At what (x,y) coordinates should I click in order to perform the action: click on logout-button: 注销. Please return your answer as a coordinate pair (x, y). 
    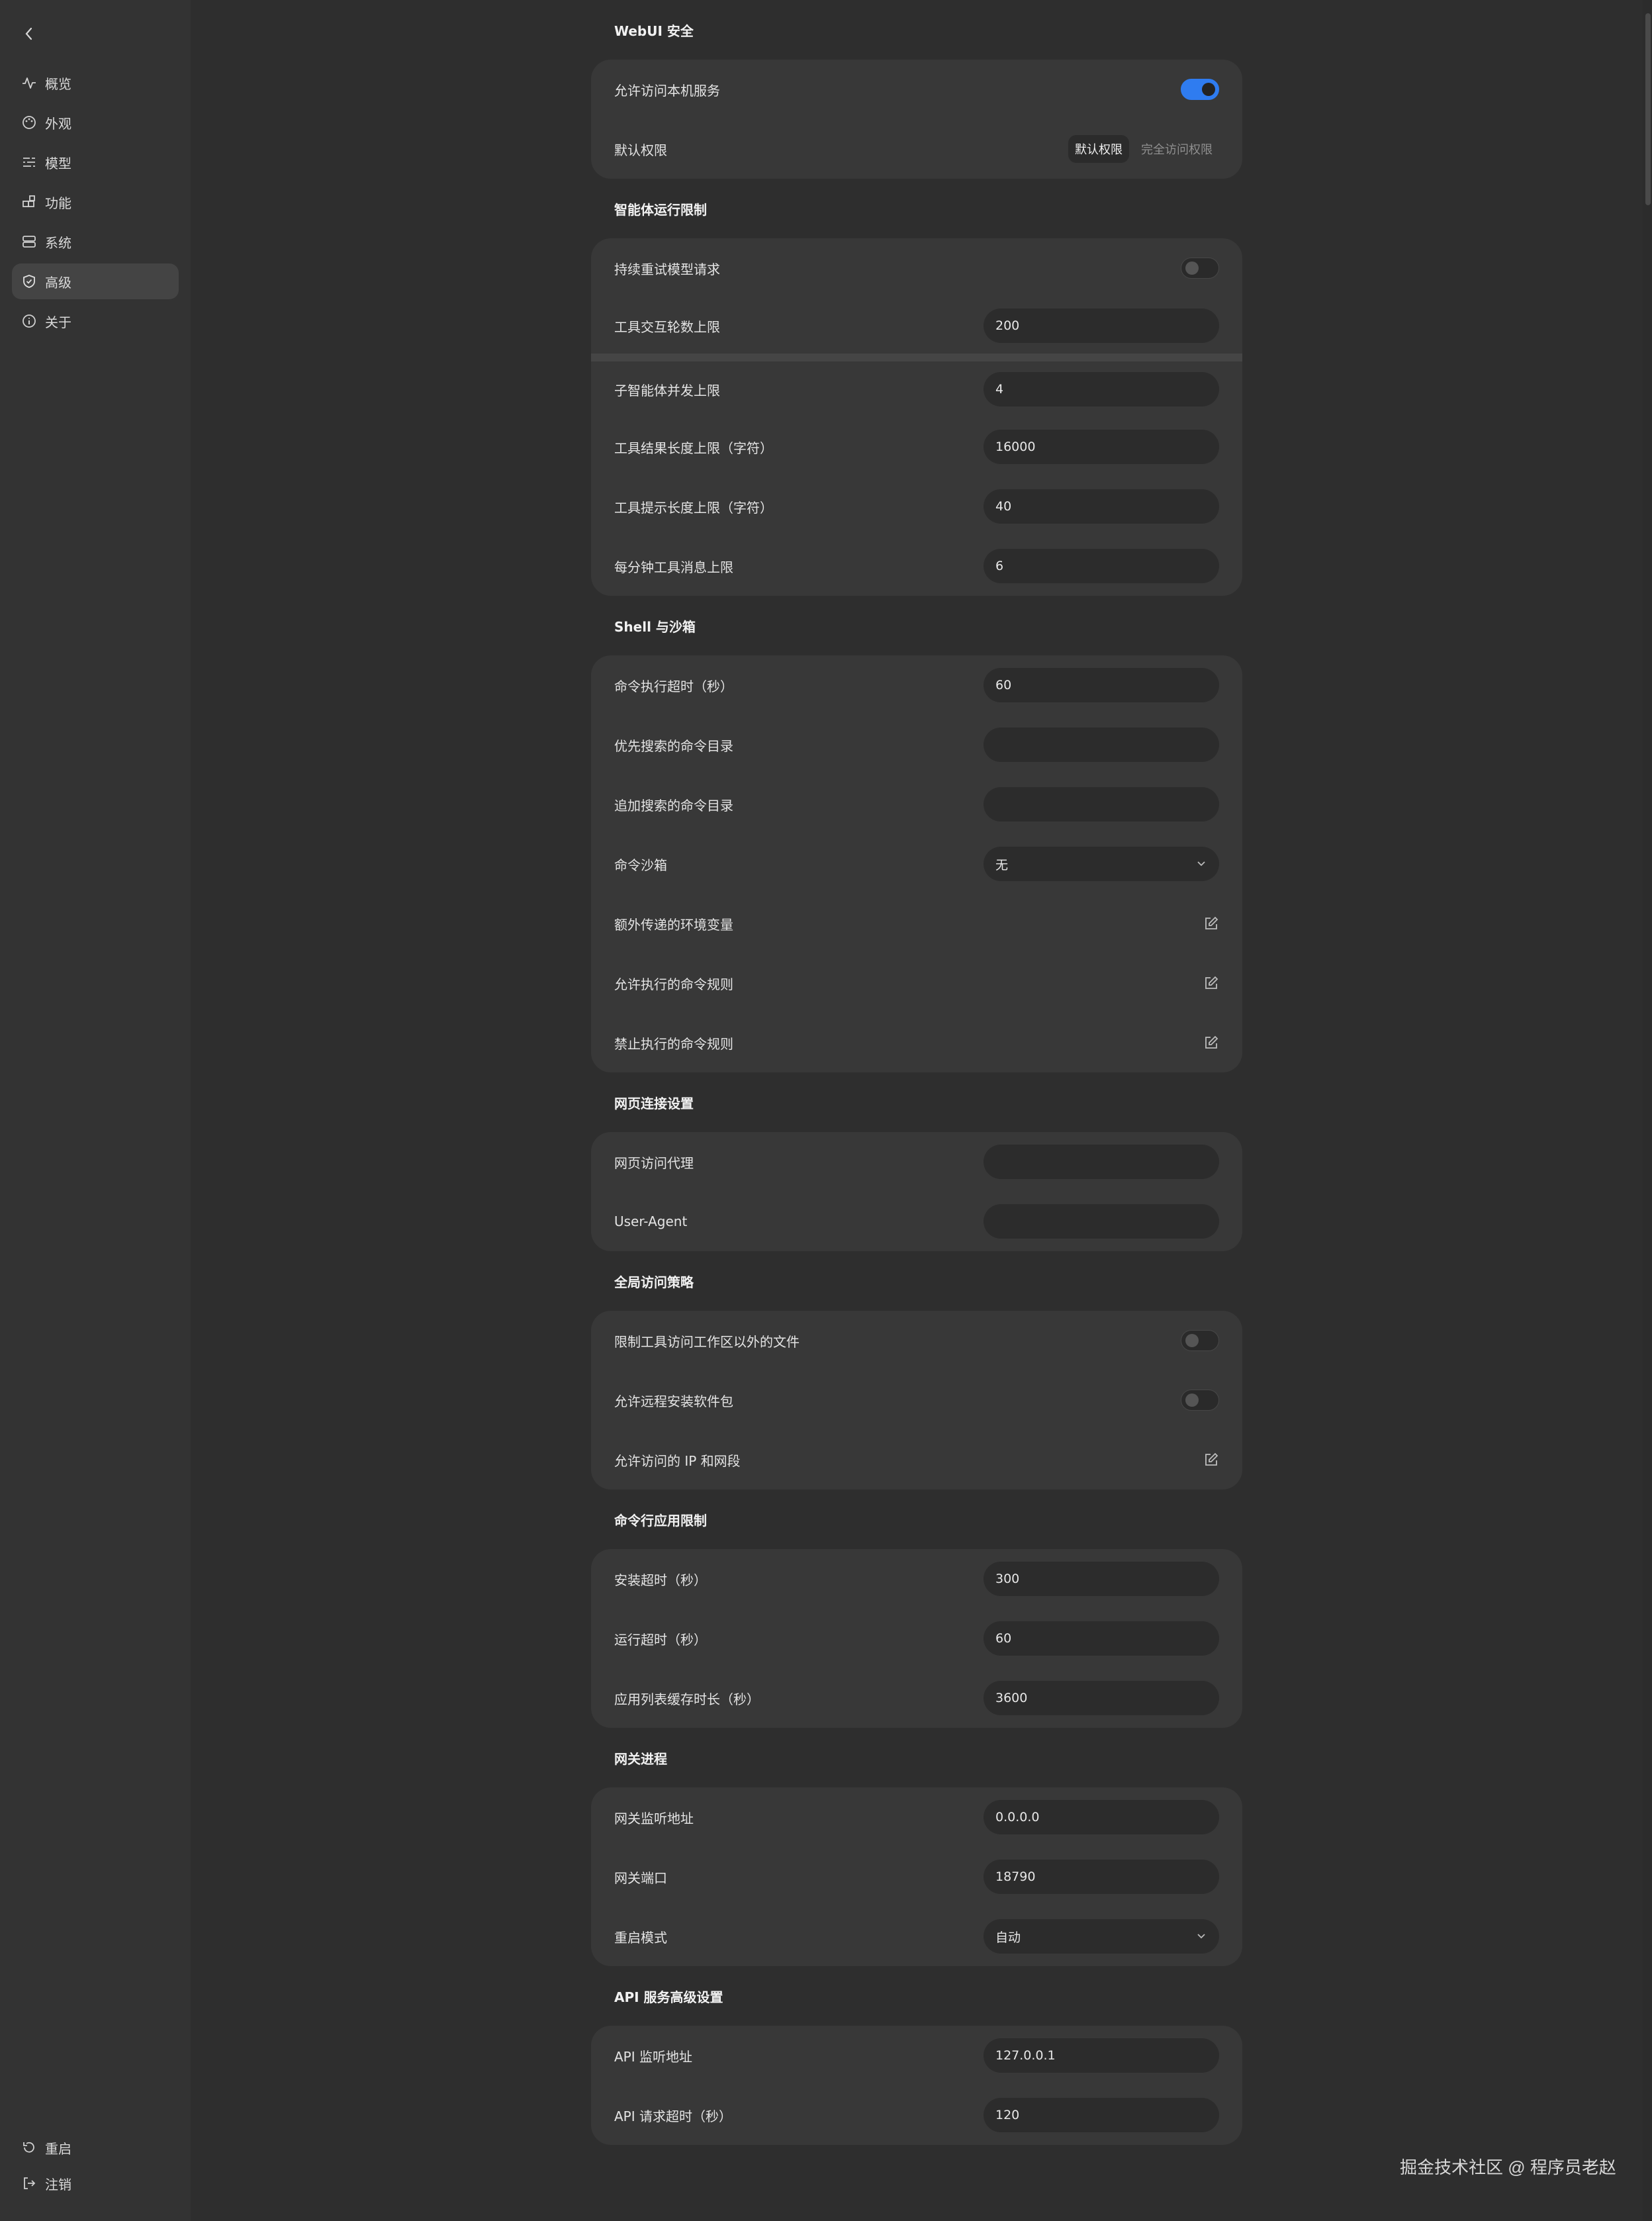
    Looking at the image, I should click on (95, 2183).